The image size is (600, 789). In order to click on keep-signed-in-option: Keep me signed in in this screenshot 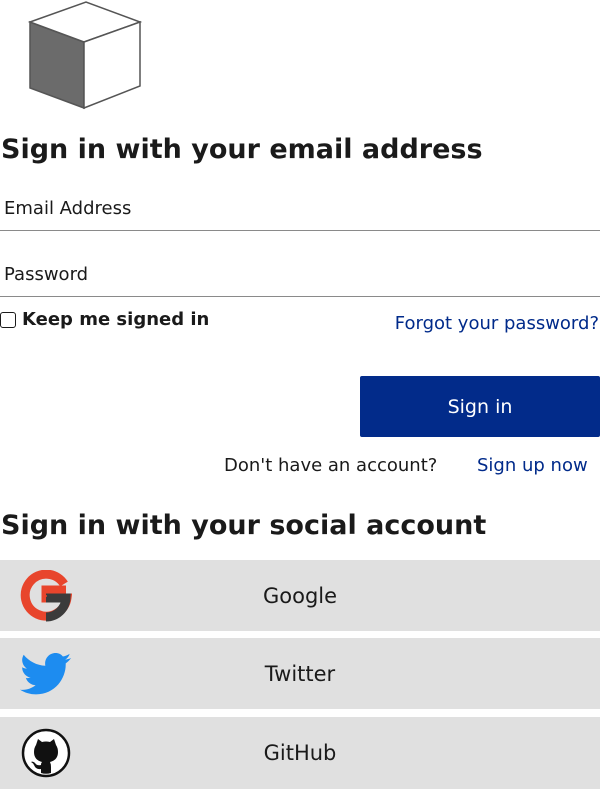, I will do `click(104, 319)`.